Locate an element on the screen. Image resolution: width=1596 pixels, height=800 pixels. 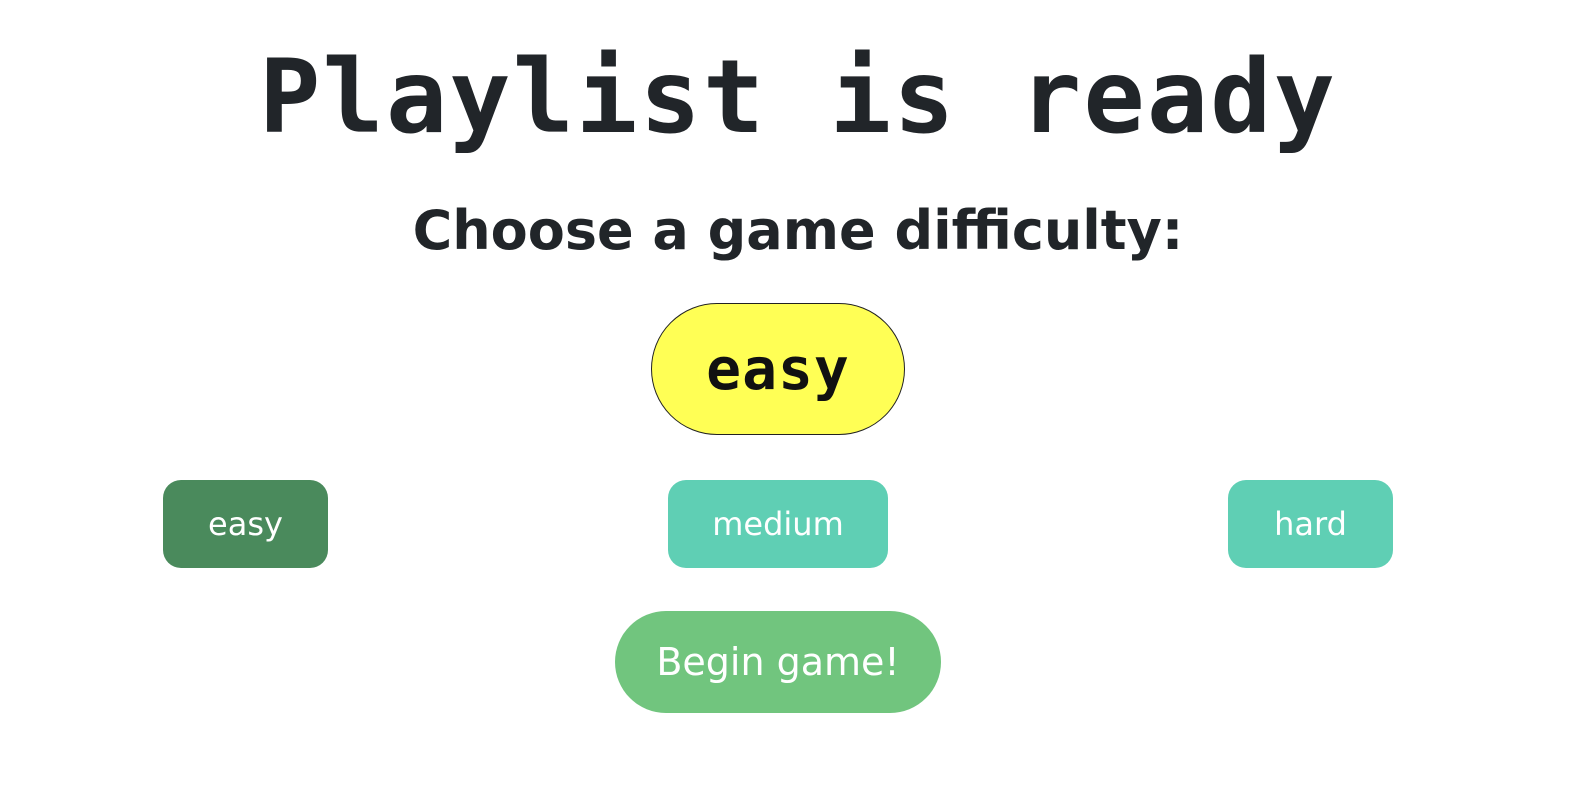
difficulty-prompt: Choose a game difficulty: is located at coordinates (798, 230).